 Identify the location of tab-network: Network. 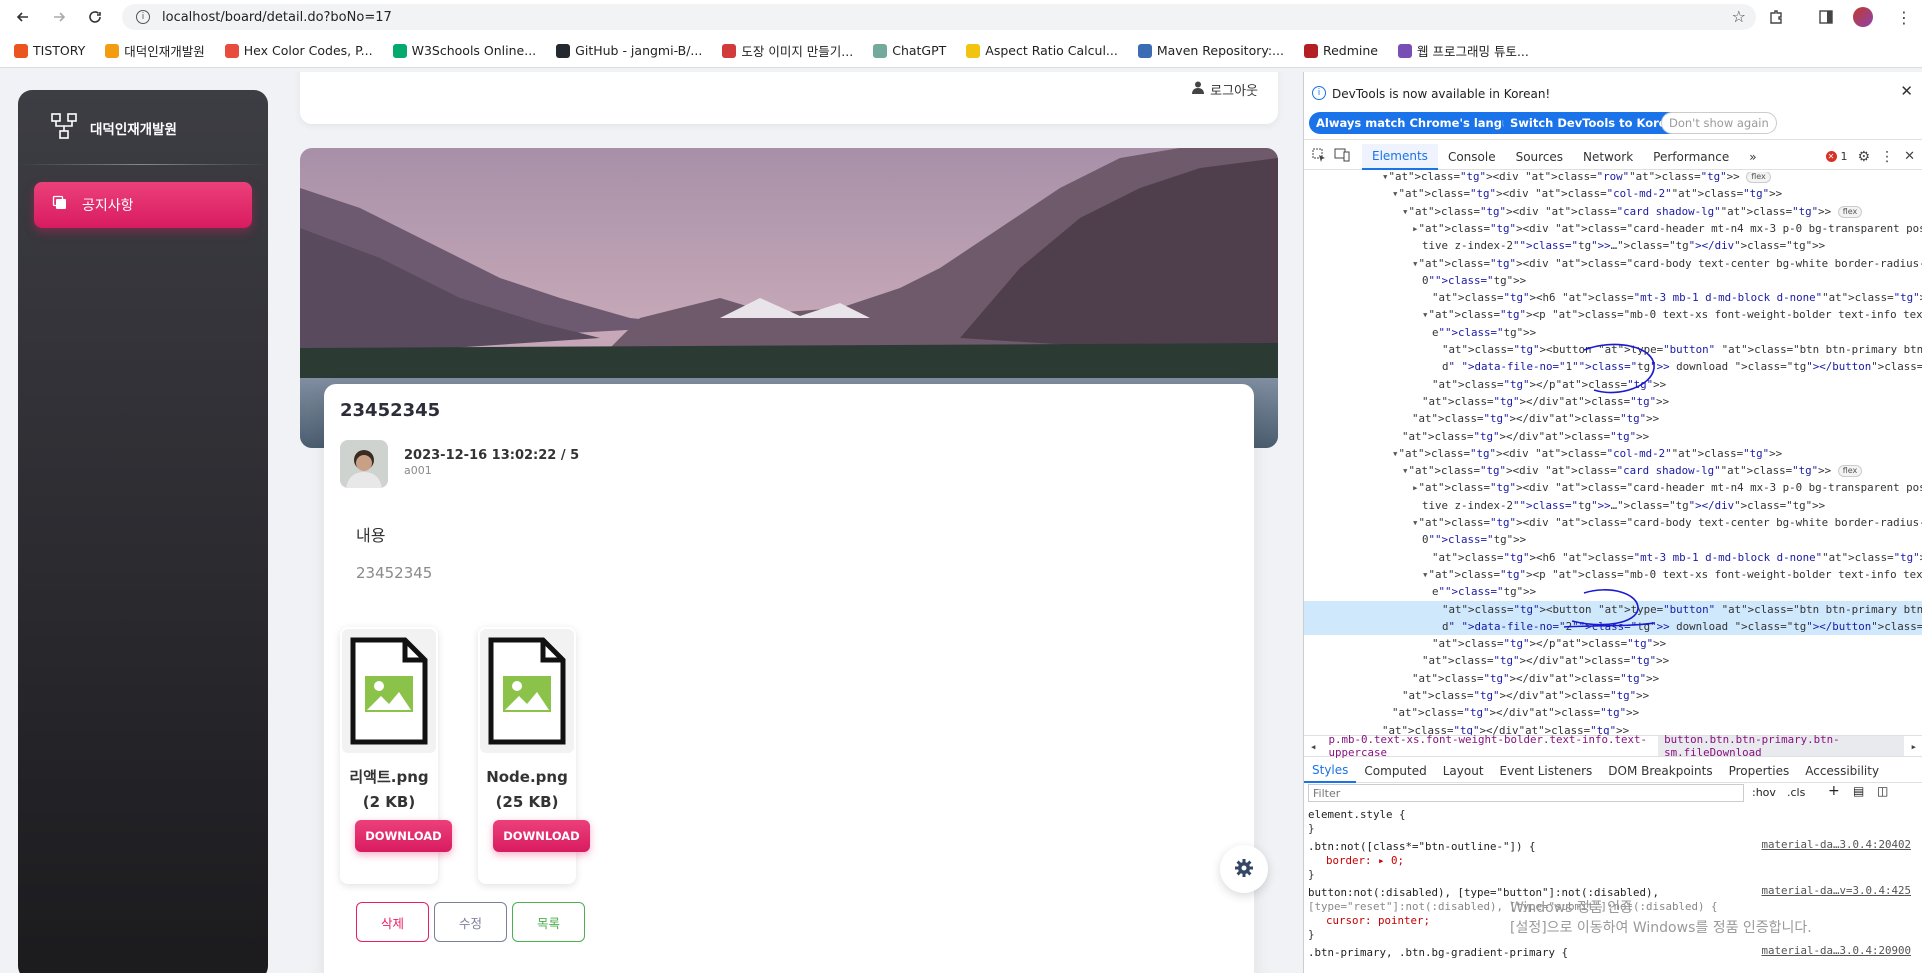
(1608, 157).